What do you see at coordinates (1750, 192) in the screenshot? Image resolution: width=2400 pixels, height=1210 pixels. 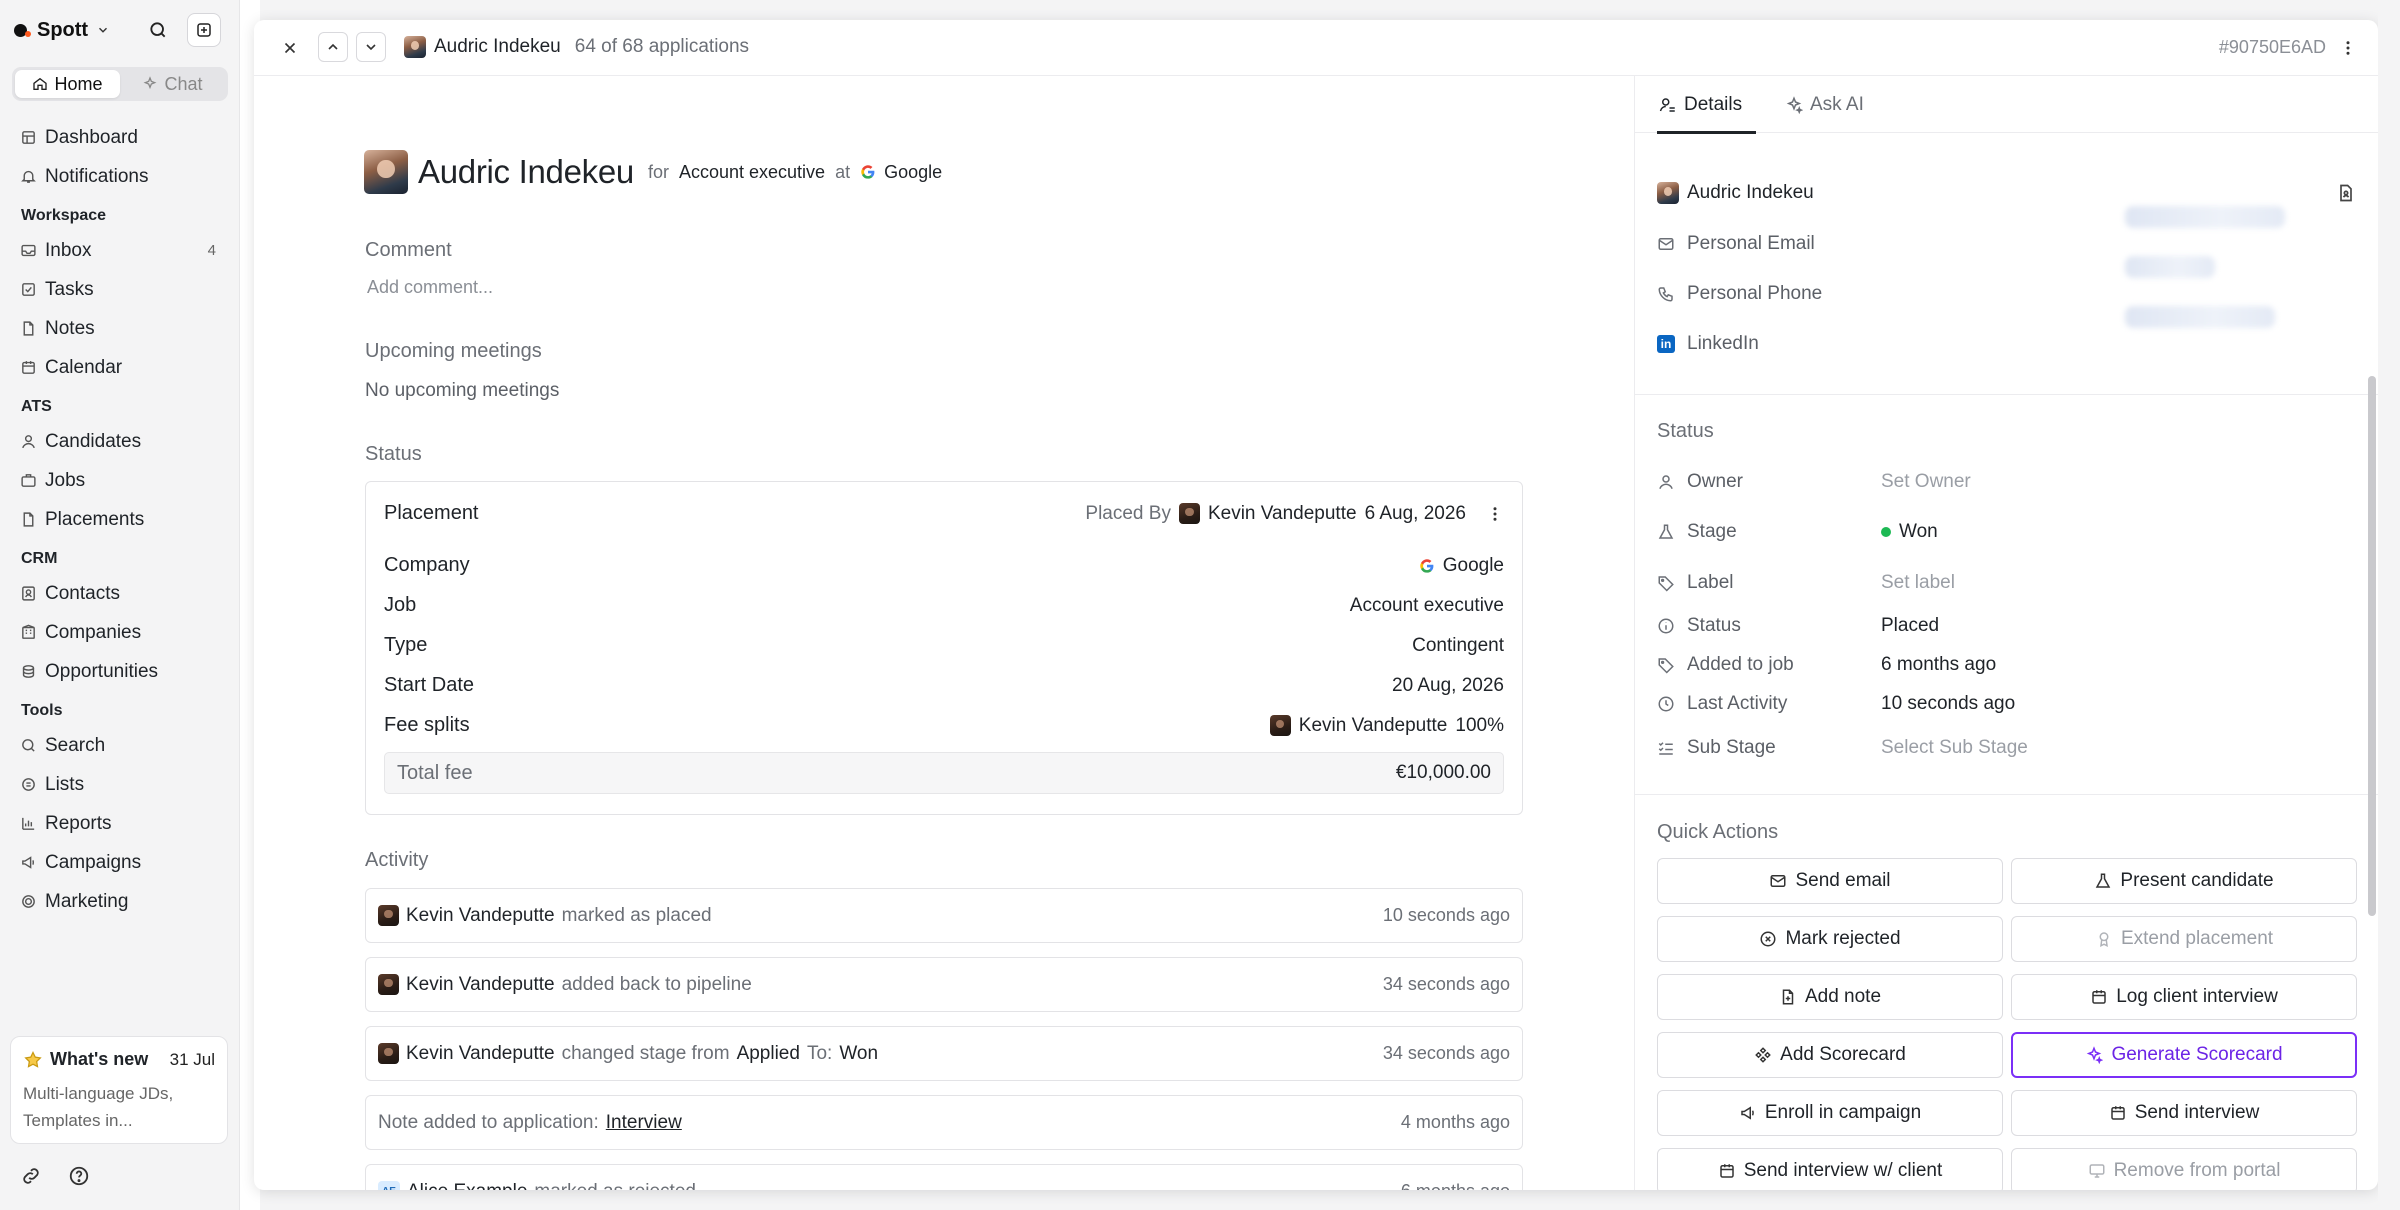 I see `candidate-name: Audric Indekeu` at bounding box center [1750, 192].